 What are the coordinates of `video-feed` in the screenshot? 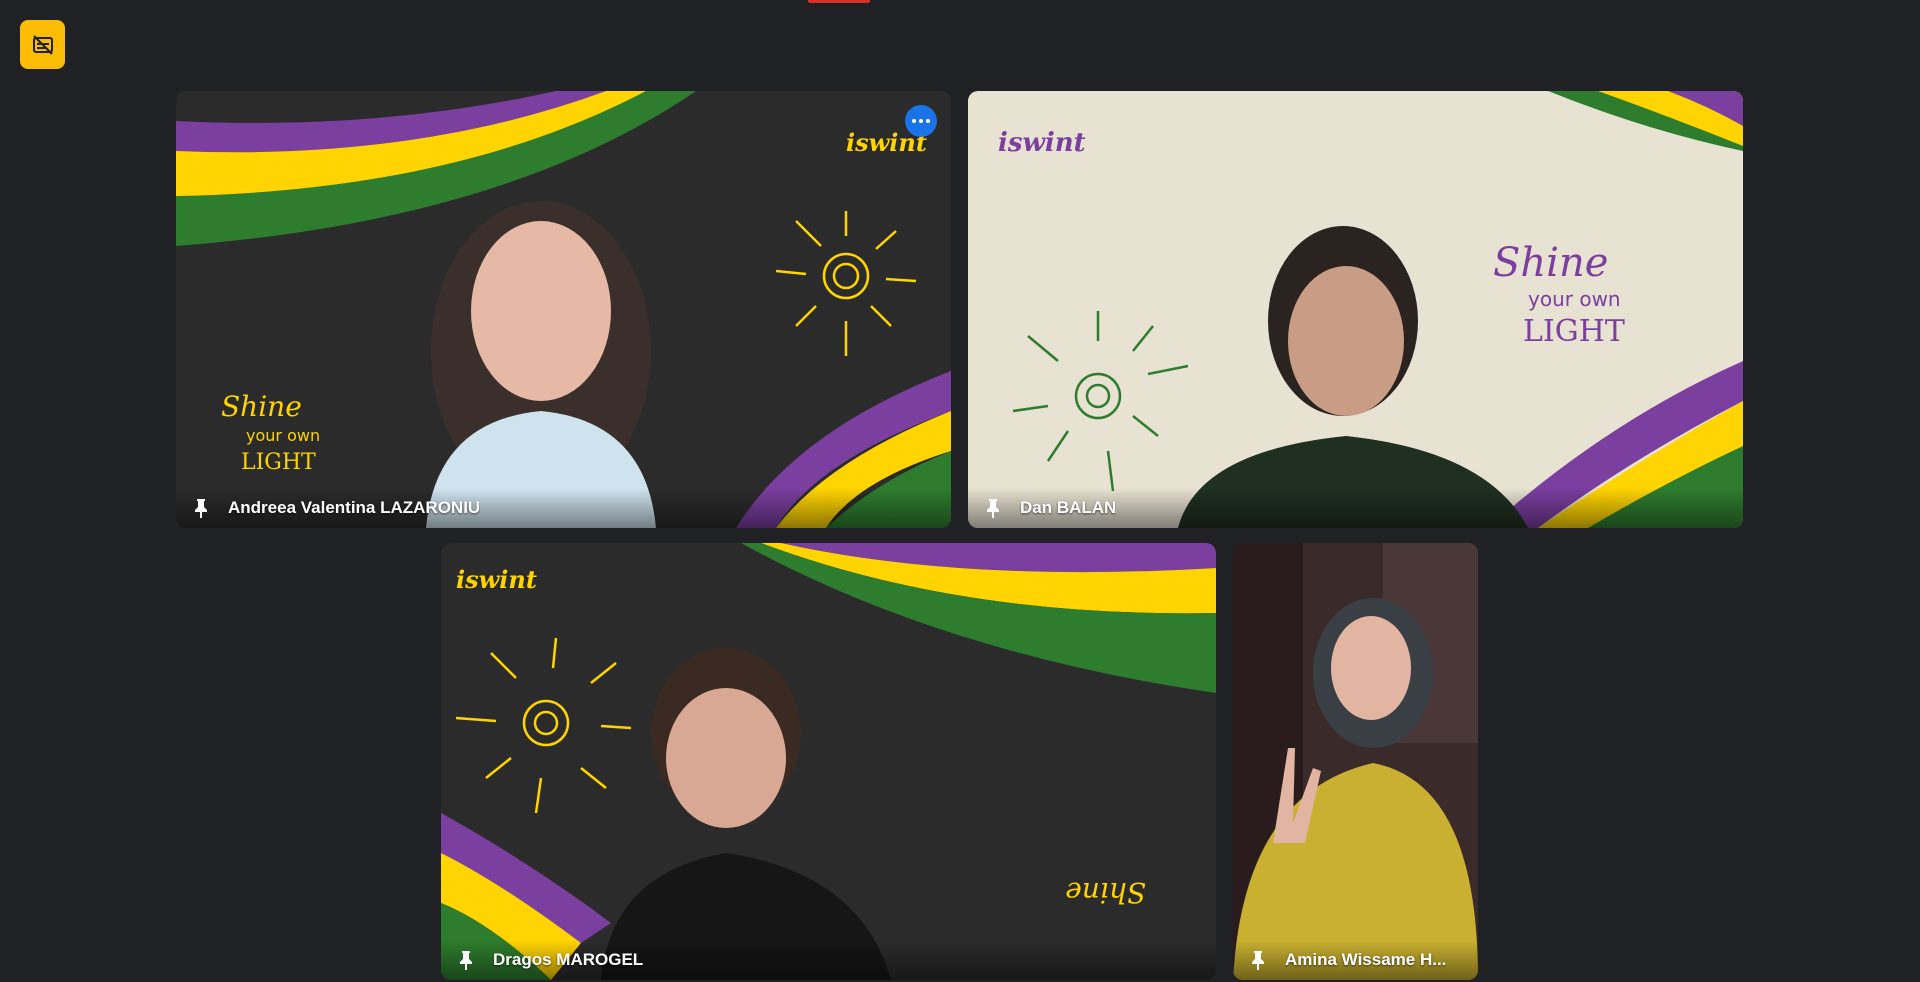 It's located at (1355, 761).